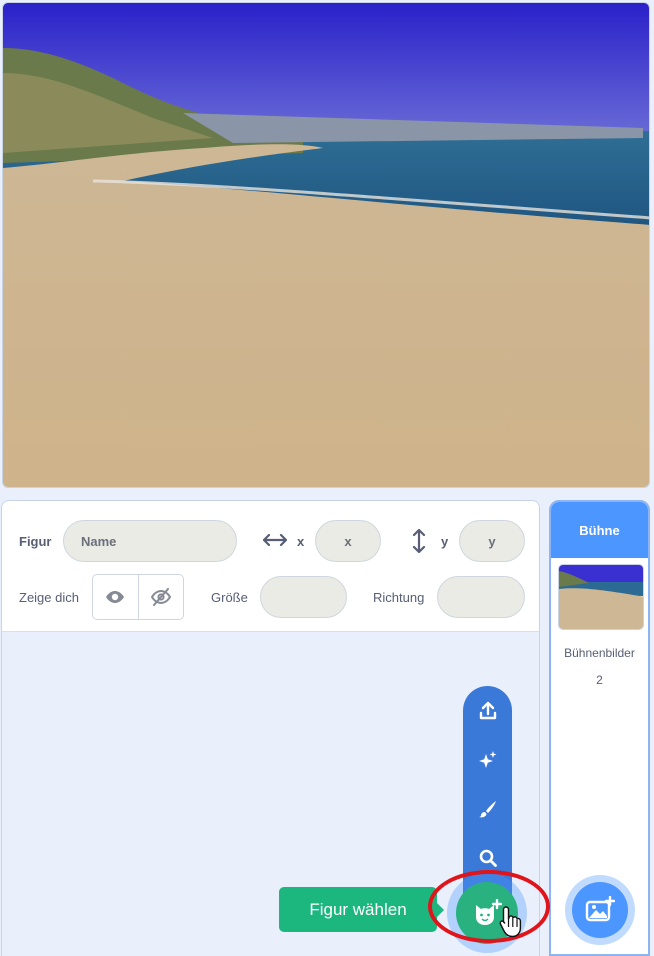 Image resolution: width=654 pixels, height=956 pixels. I want to click on image-plus-icon, so click(600, 909).